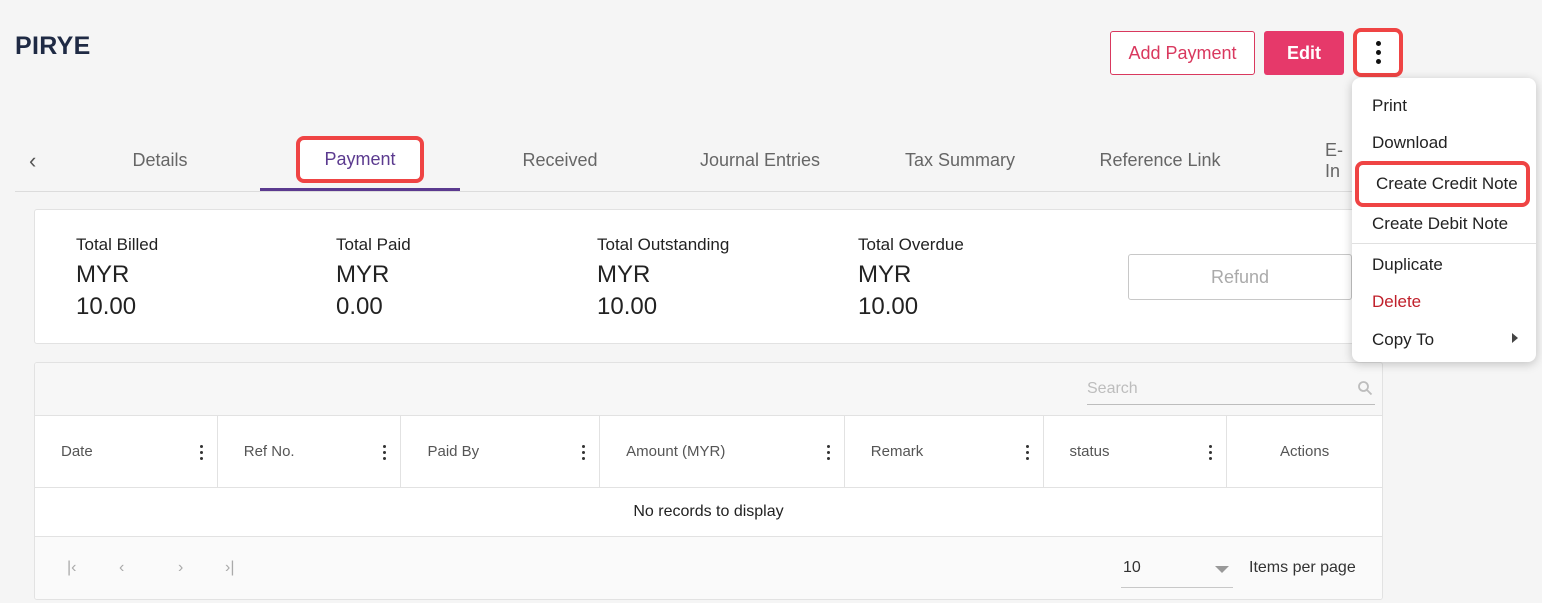  What do you see at coordinates (1444, 142) in the screenshot?
I see `menu-item-download: Download` at bounding box center [1444, 142].